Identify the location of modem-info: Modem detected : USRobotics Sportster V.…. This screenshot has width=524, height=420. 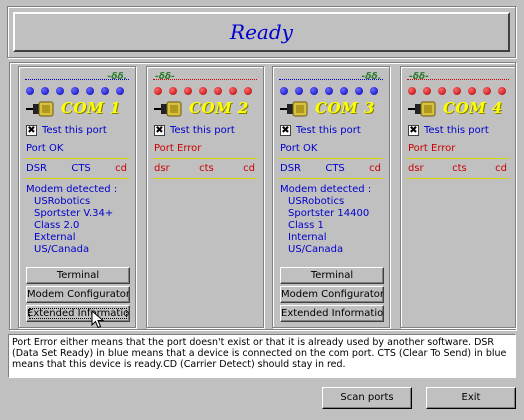
(71, 220).